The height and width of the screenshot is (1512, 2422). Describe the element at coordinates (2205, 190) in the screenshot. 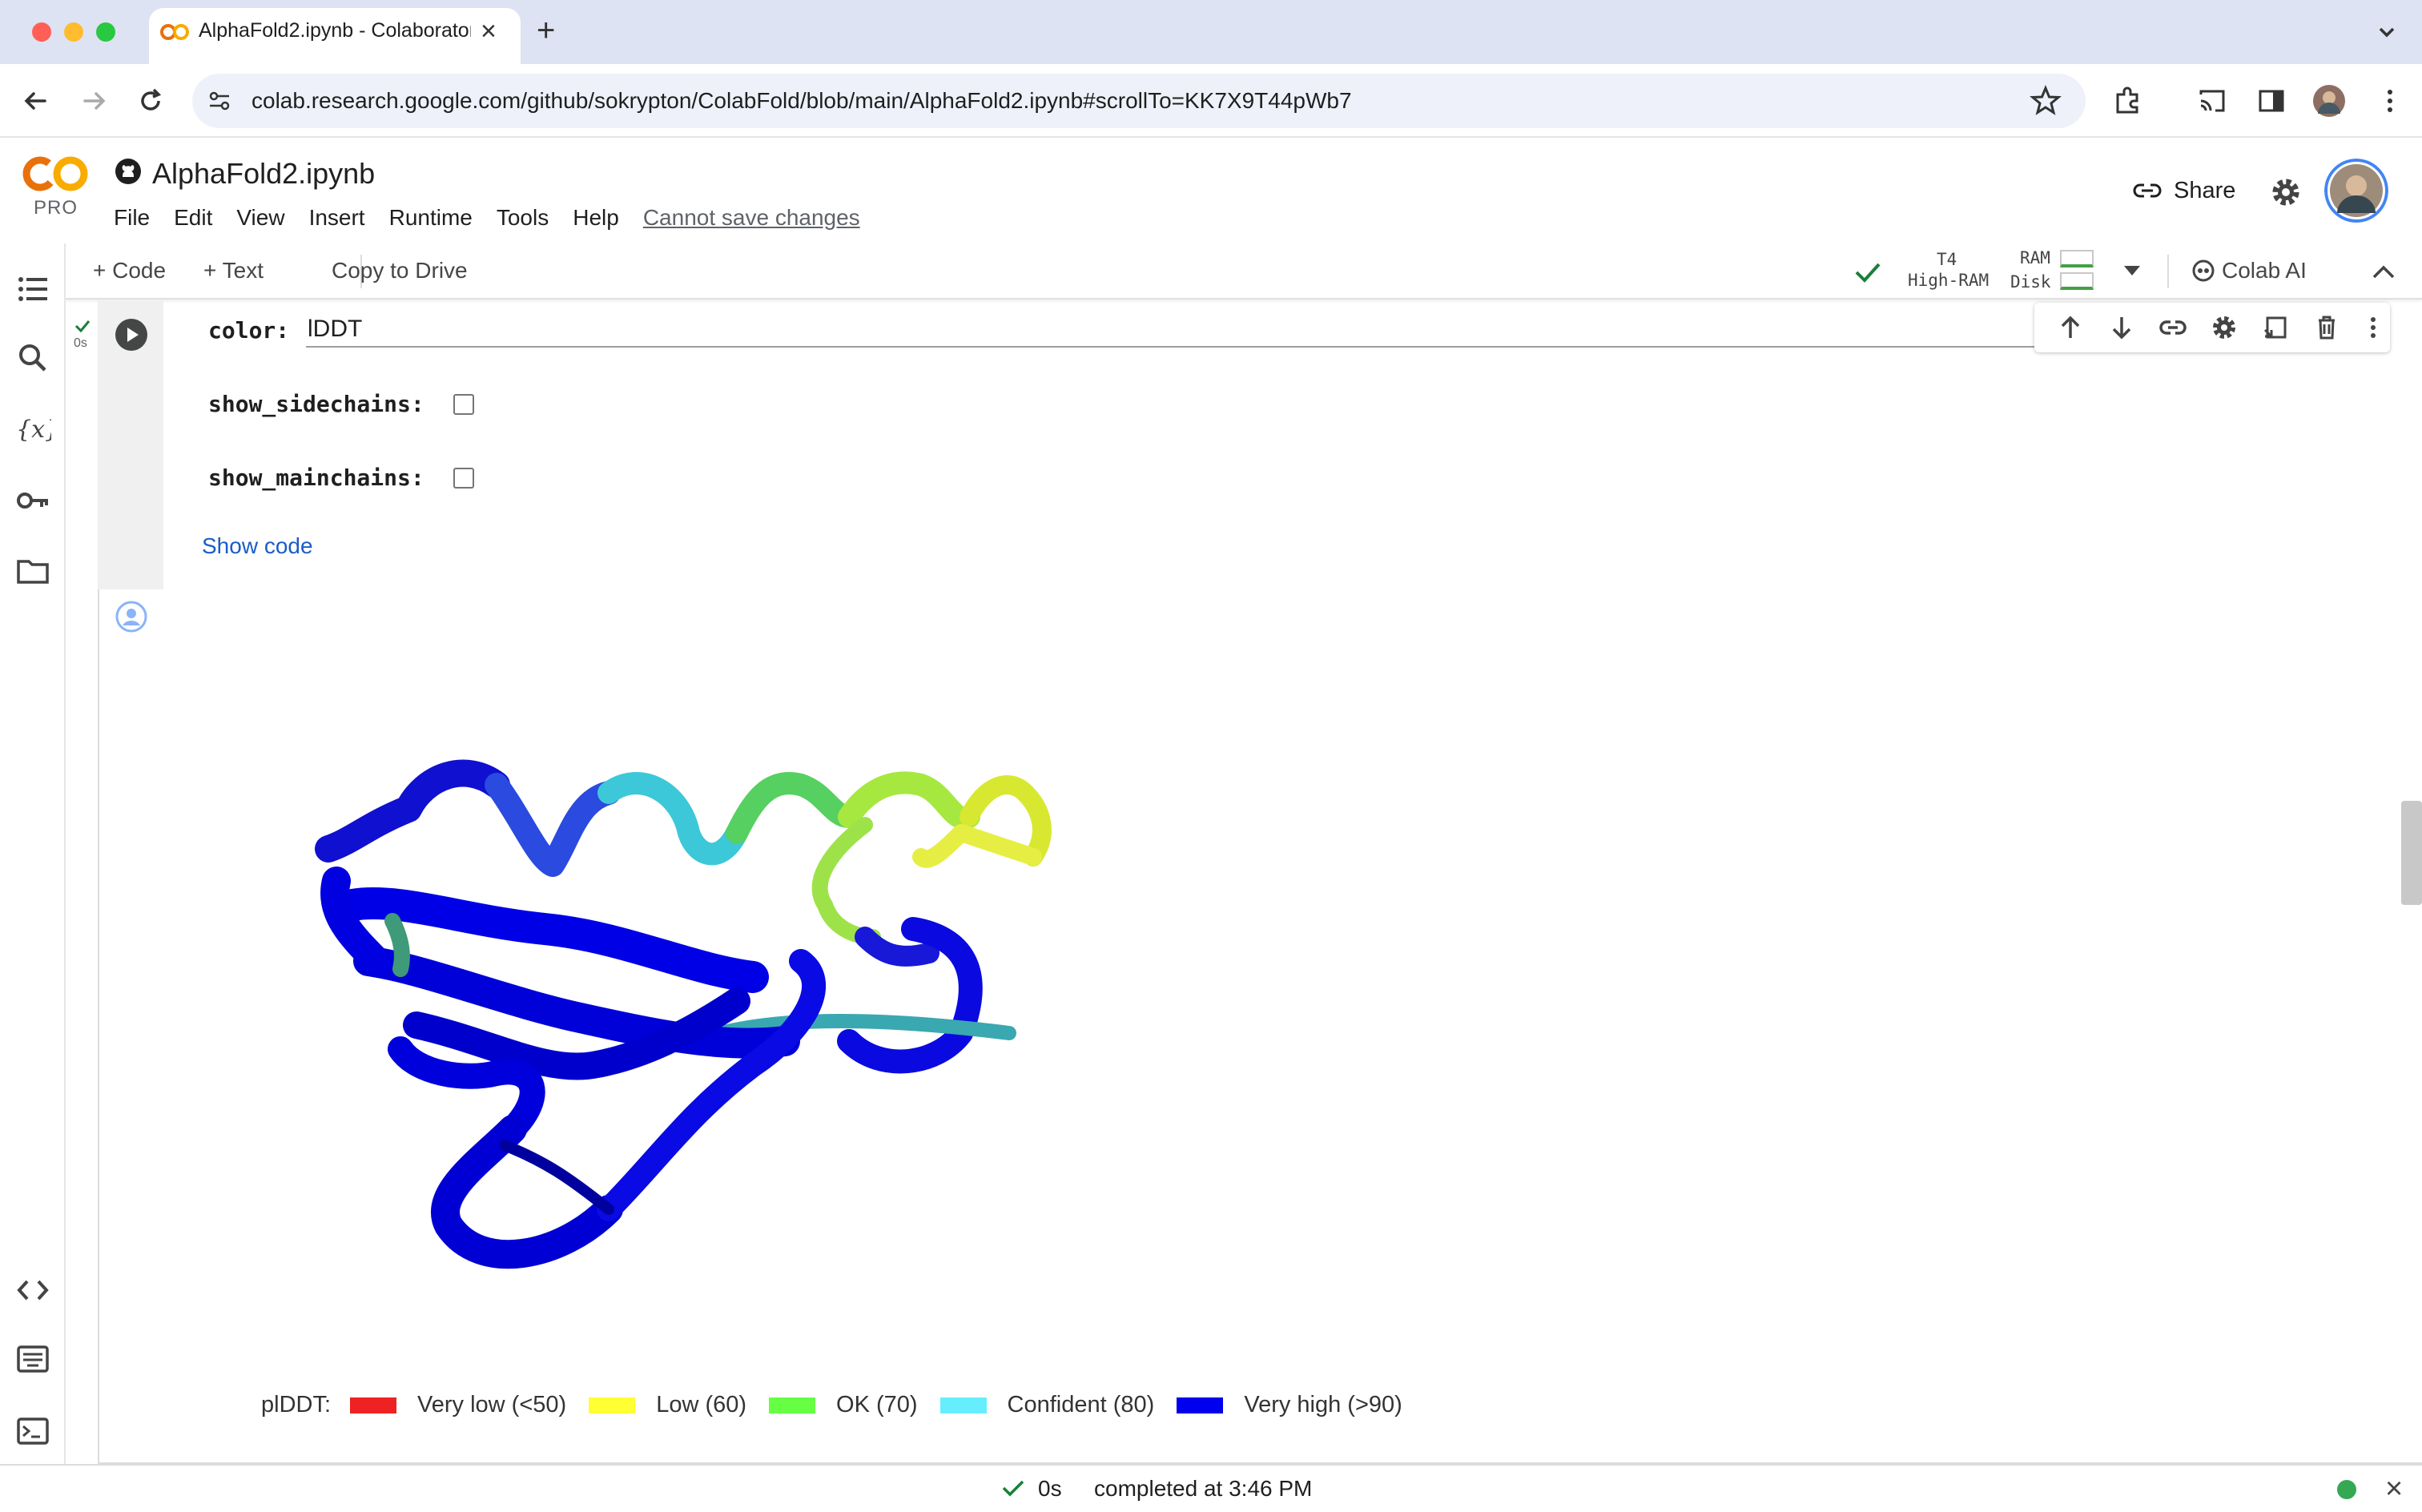

I see `share-label: Share` at that location.